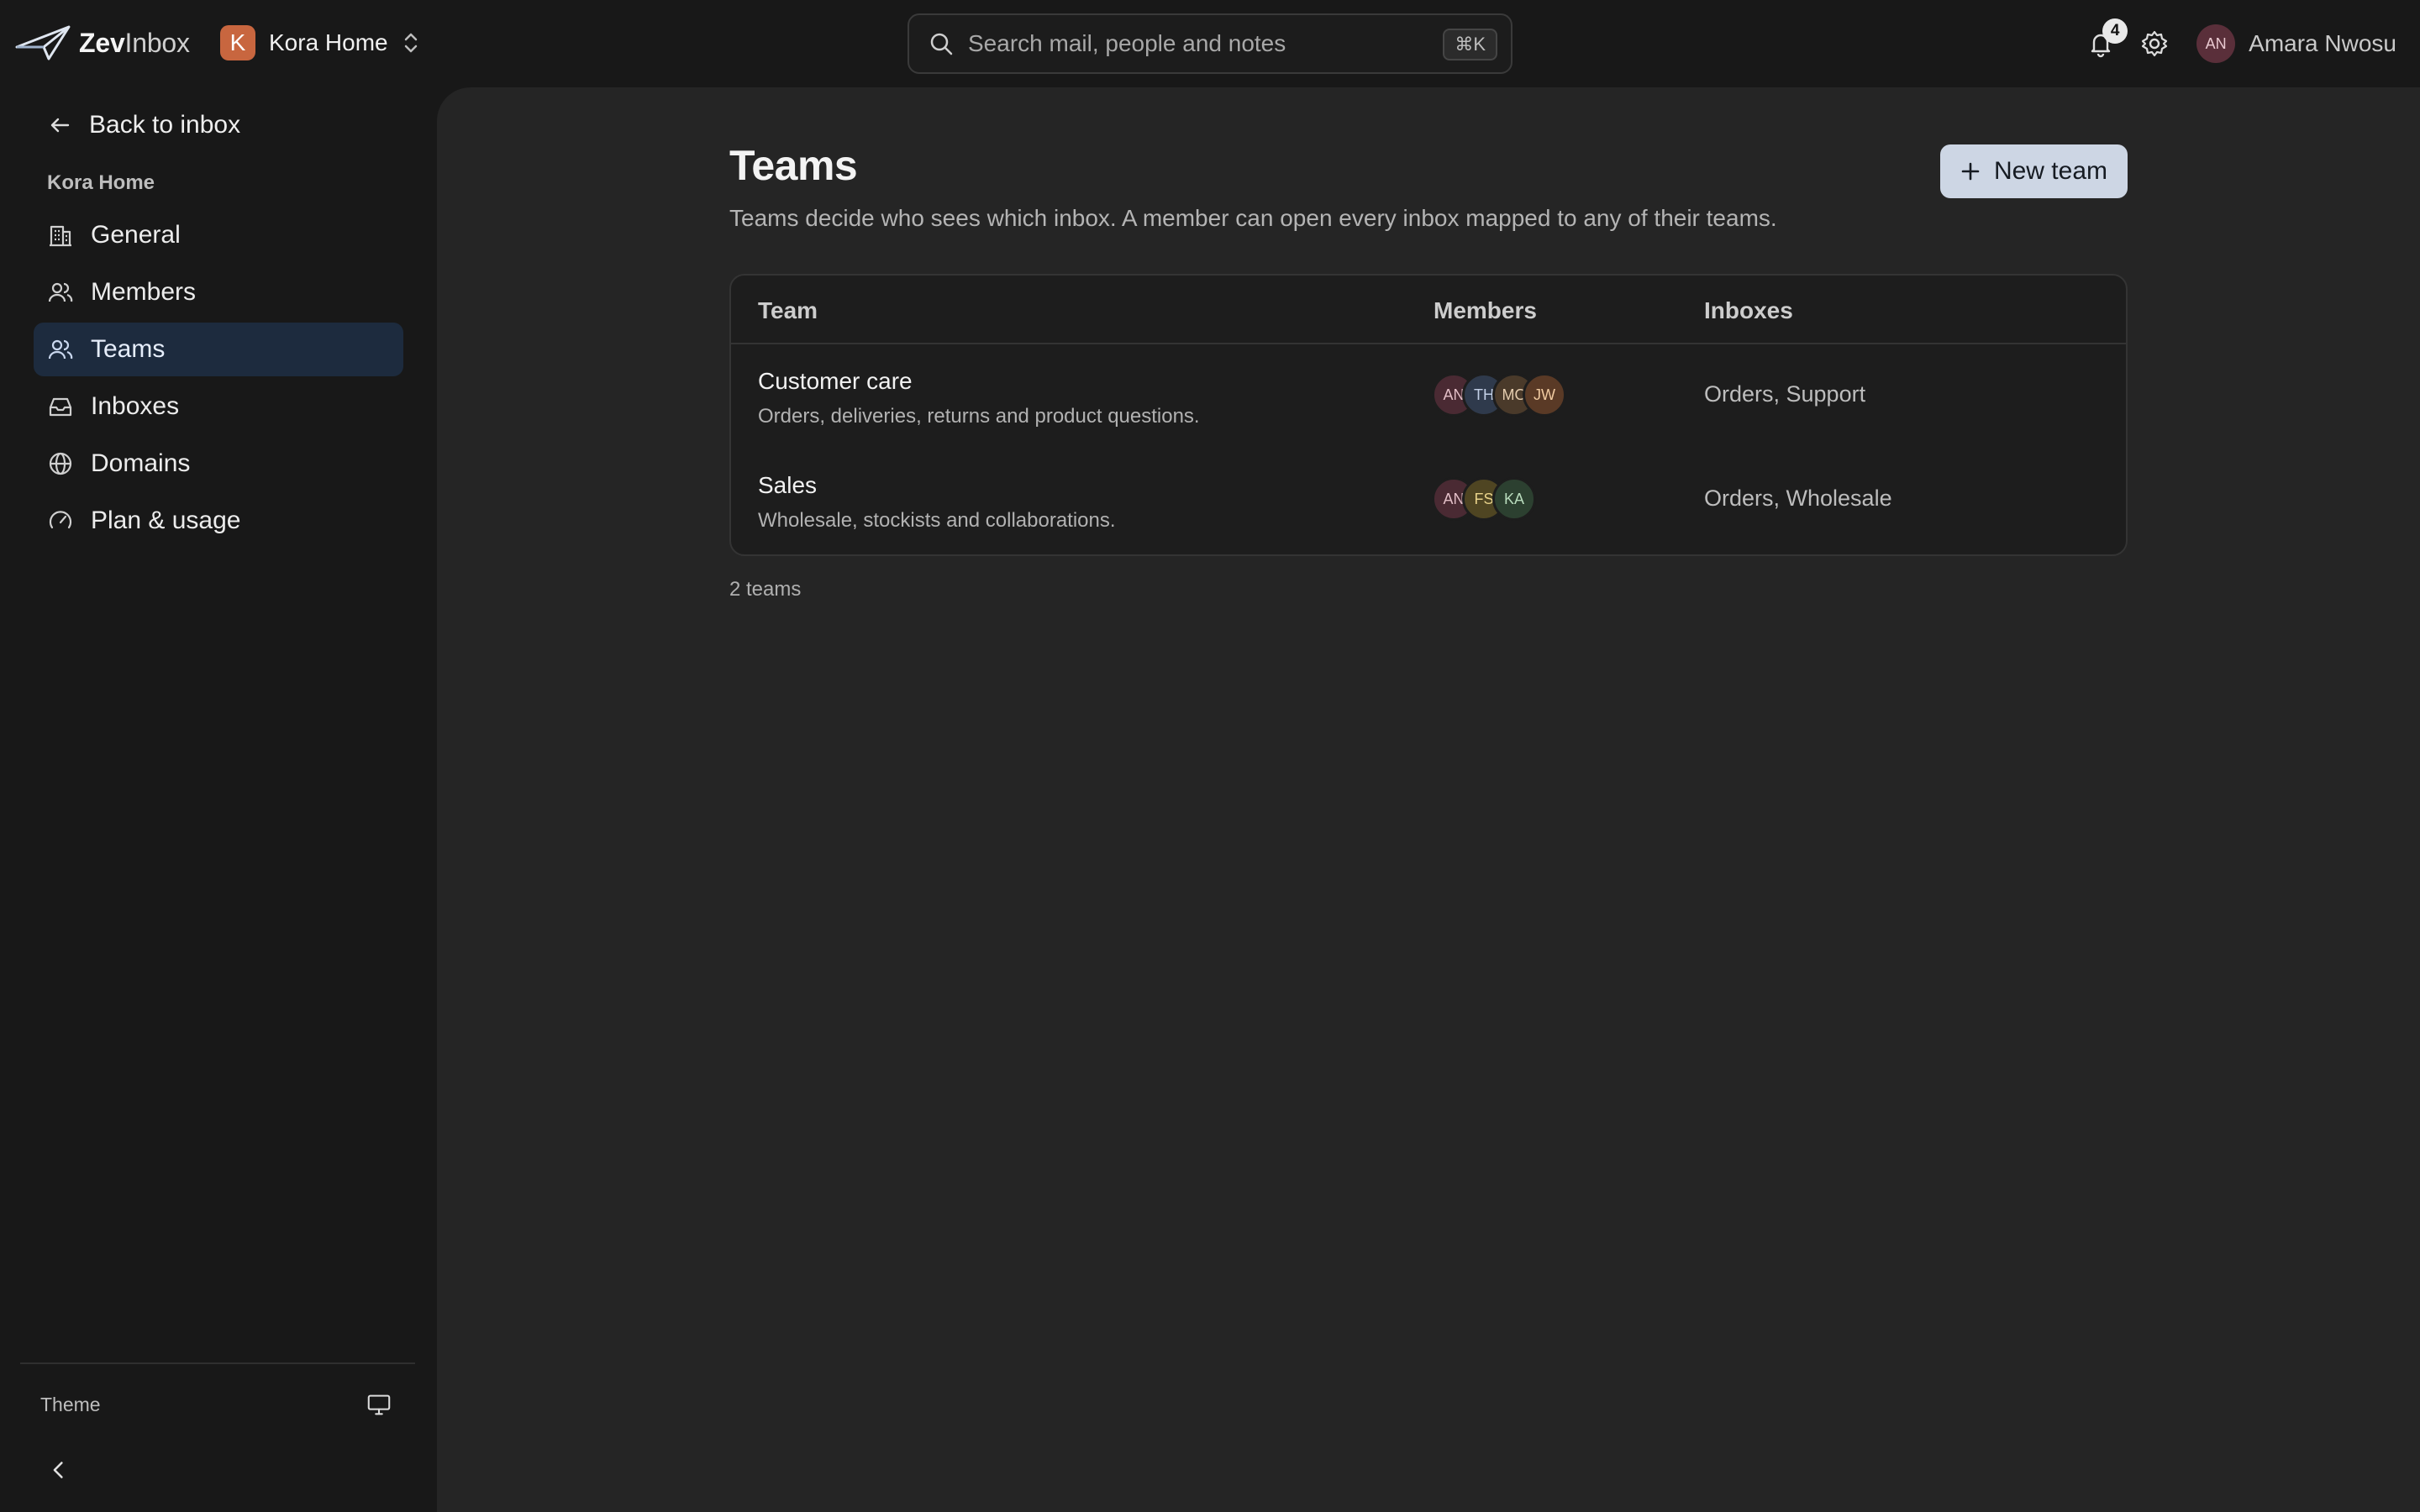 The image size is (2420, 1512). Describe the element at coordinates (788, 310) in the screenshot. I see `column-header-team: Team` at that location.